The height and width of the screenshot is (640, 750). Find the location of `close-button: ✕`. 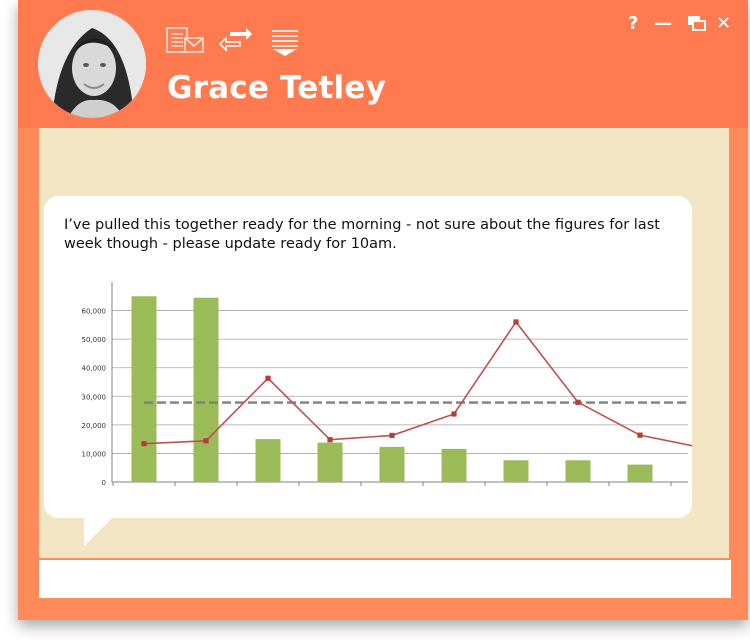

close-button: ✕ is located at coordinates (723, 24).